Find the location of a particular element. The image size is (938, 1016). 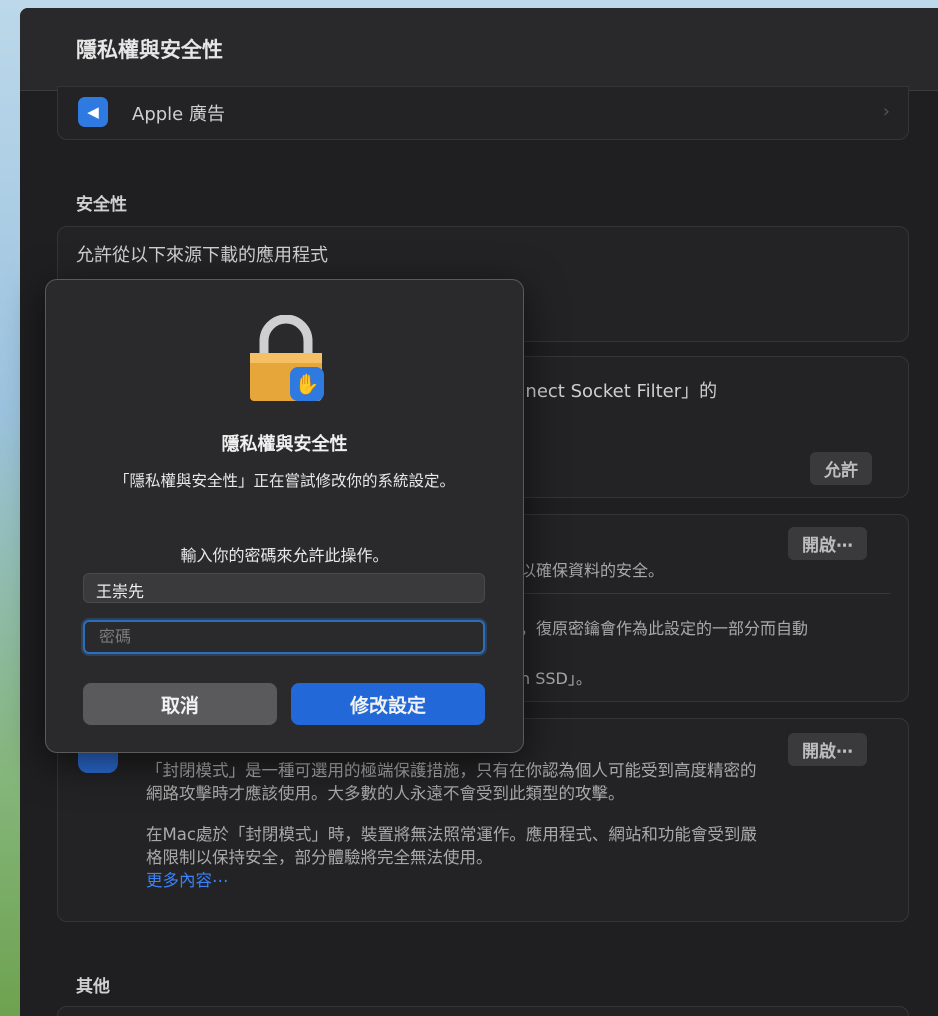

username-value: 王崇先 is located at coordinates (120, 591).